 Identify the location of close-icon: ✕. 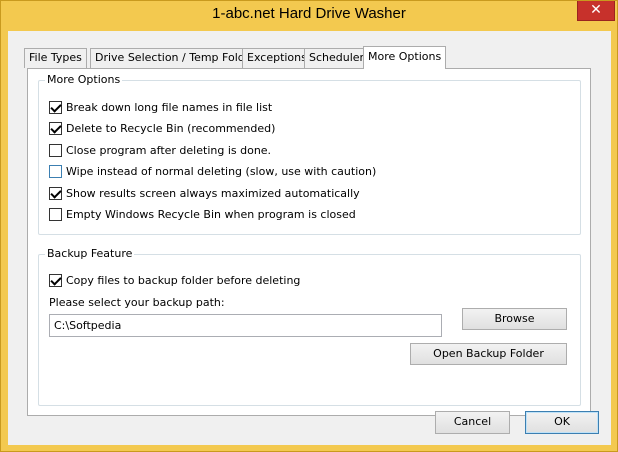
(596, 10).